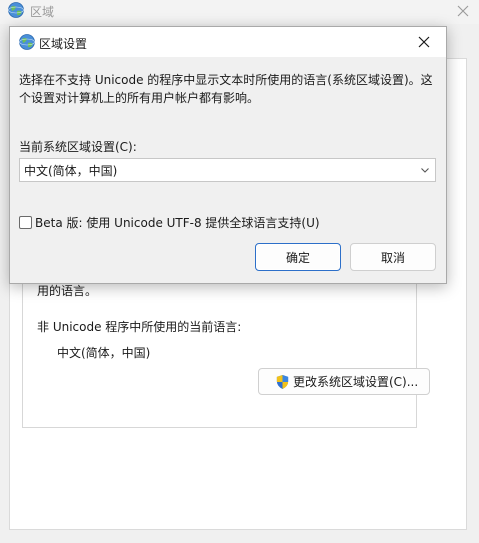  Describe the element at coordinates (227, 170) in the screenshot. I see `system-locale-dropdown: 中文(简体，中国)` at that location.